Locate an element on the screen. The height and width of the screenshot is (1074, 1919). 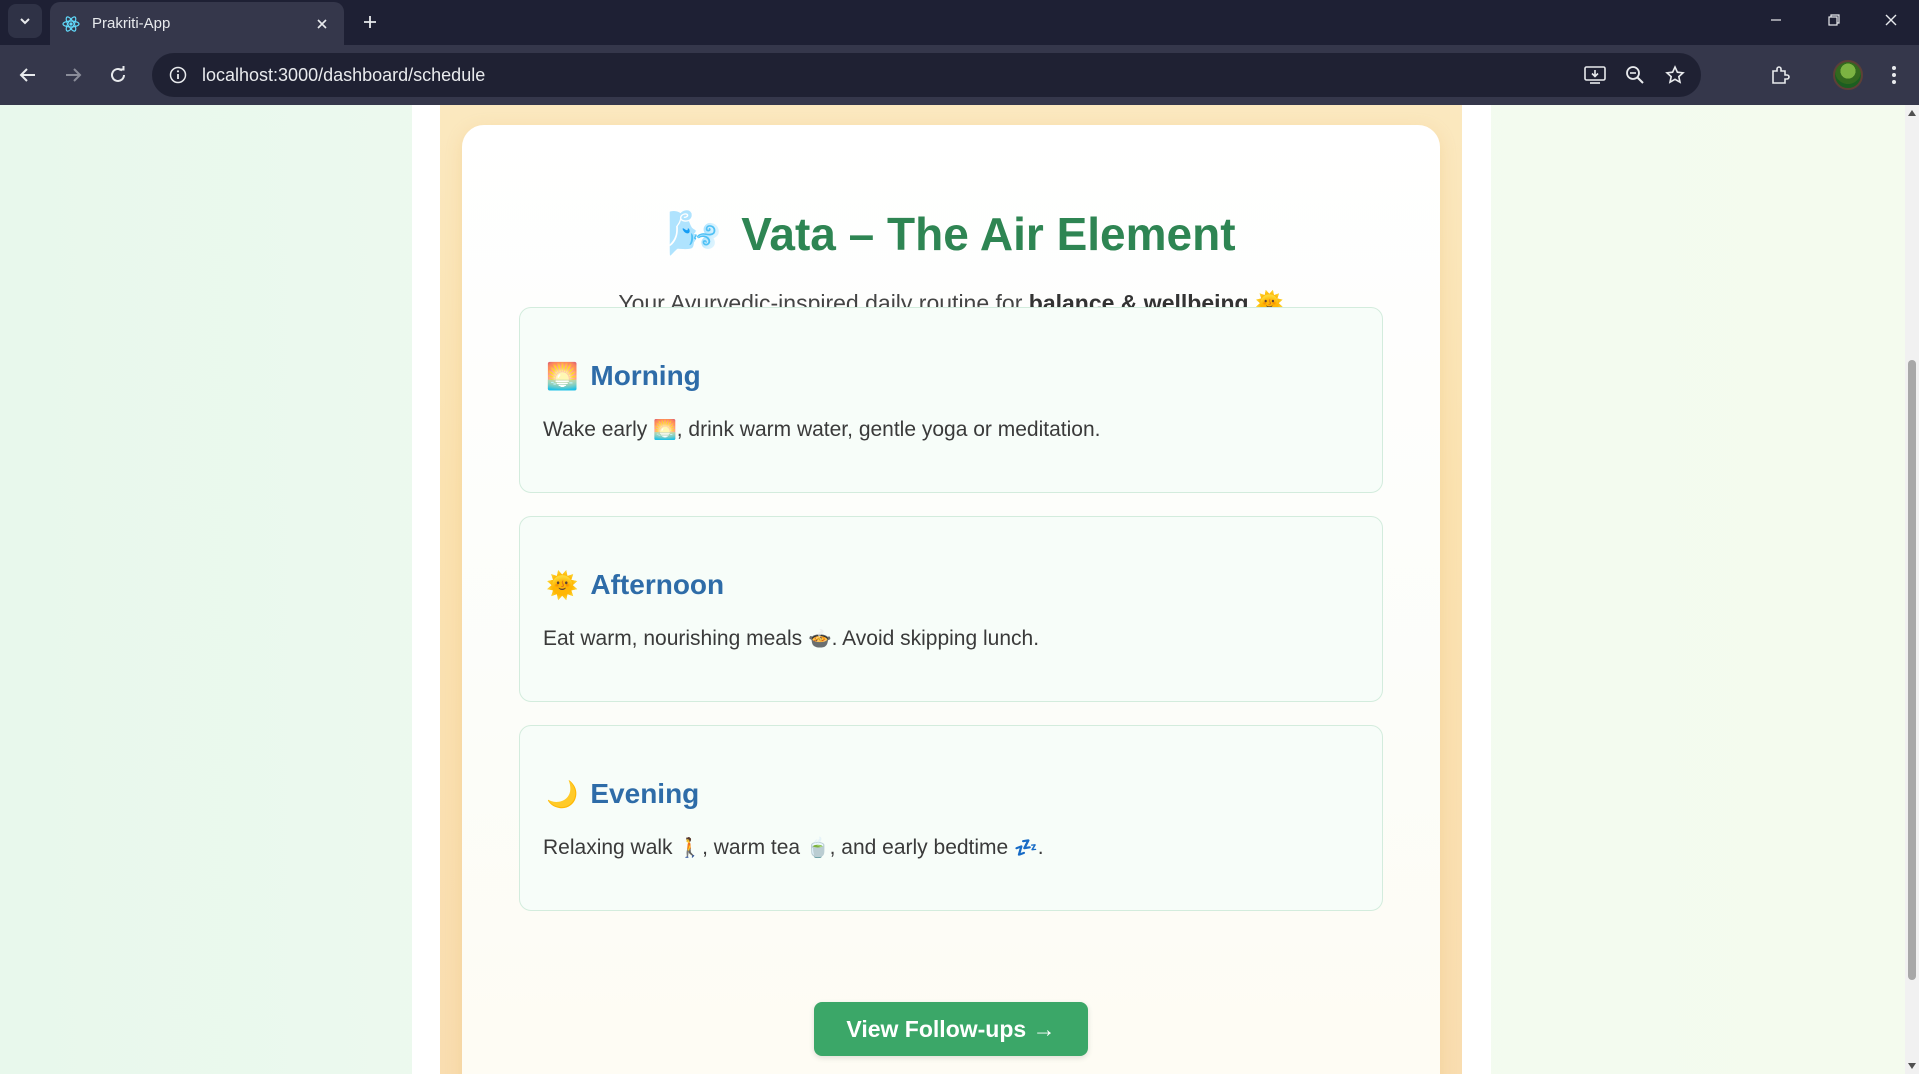
close-window-button is located at coordinates (1890, 20).